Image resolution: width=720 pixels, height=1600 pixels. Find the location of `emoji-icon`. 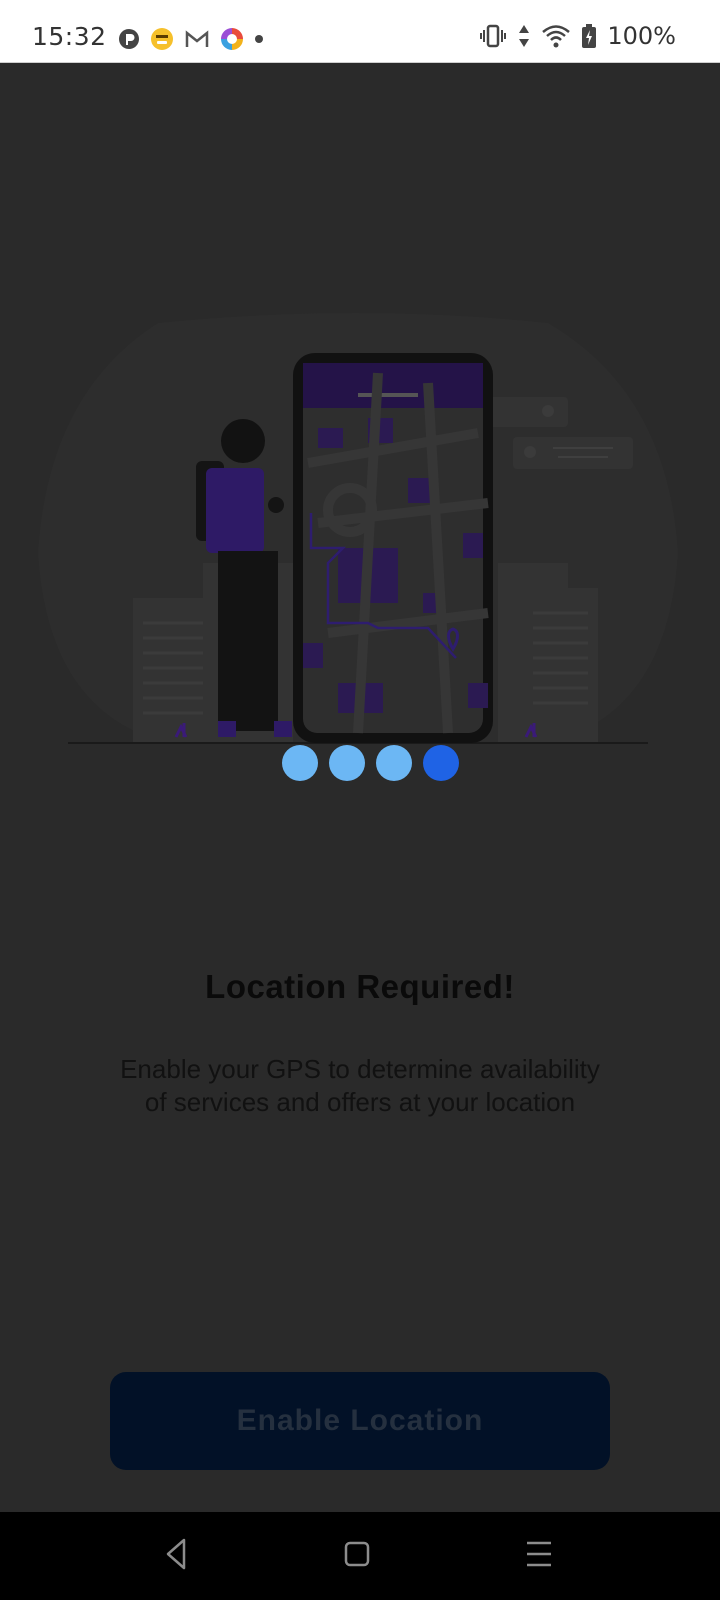

emoji-icon is located at coordinates (162, 39).